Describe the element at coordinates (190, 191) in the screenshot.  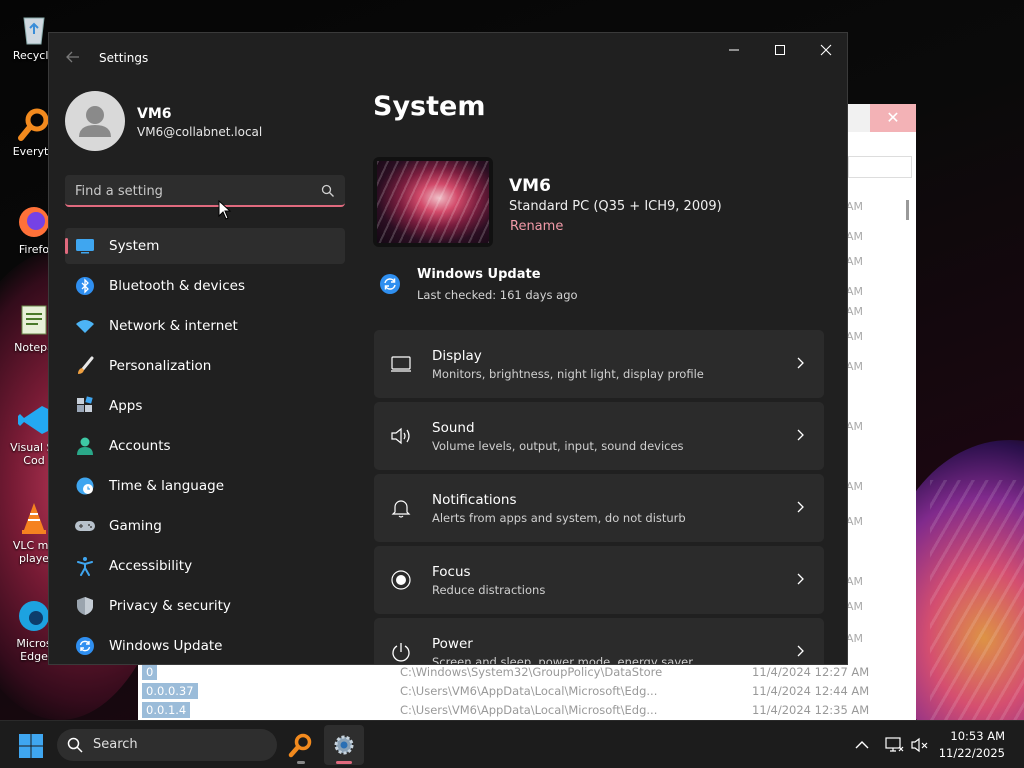
I see `search-input` at that location.